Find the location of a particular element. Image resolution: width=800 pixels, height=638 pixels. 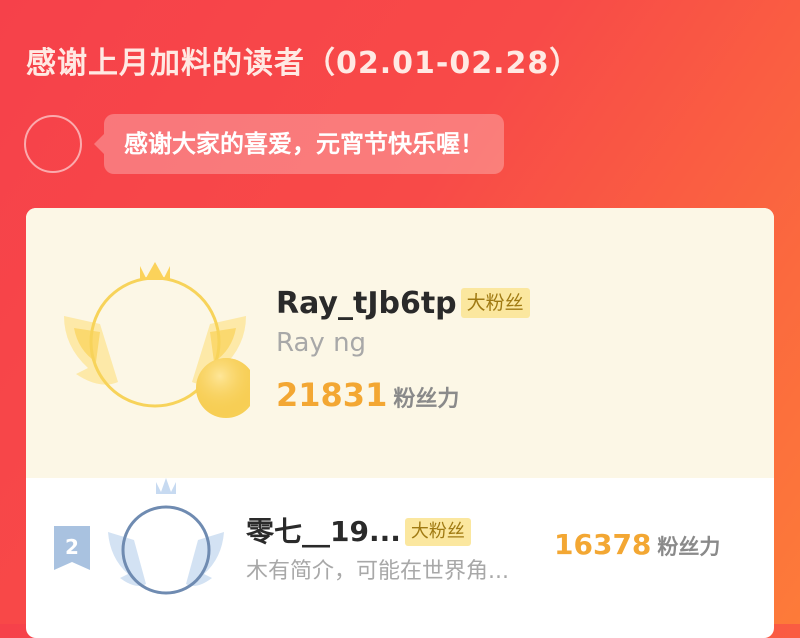

top-fan-description: Ray ng is located at coordinates (321, 343).